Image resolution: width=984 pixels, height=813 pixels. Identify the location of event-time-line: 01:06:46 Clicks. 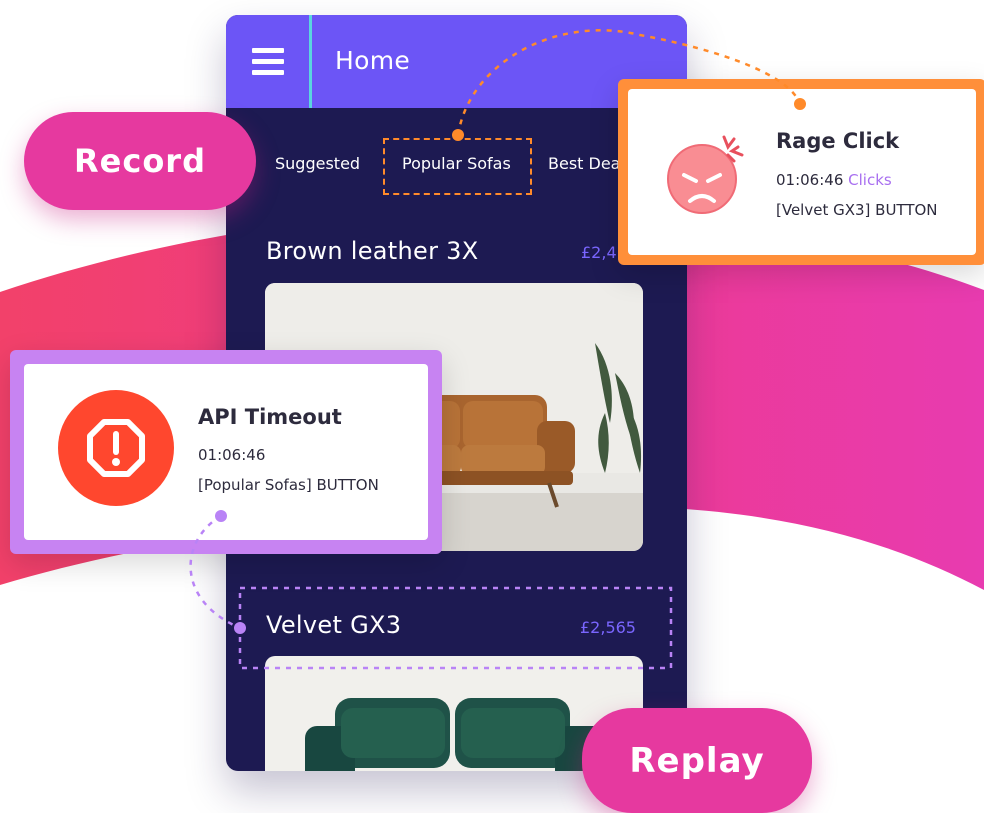
(834, 180).